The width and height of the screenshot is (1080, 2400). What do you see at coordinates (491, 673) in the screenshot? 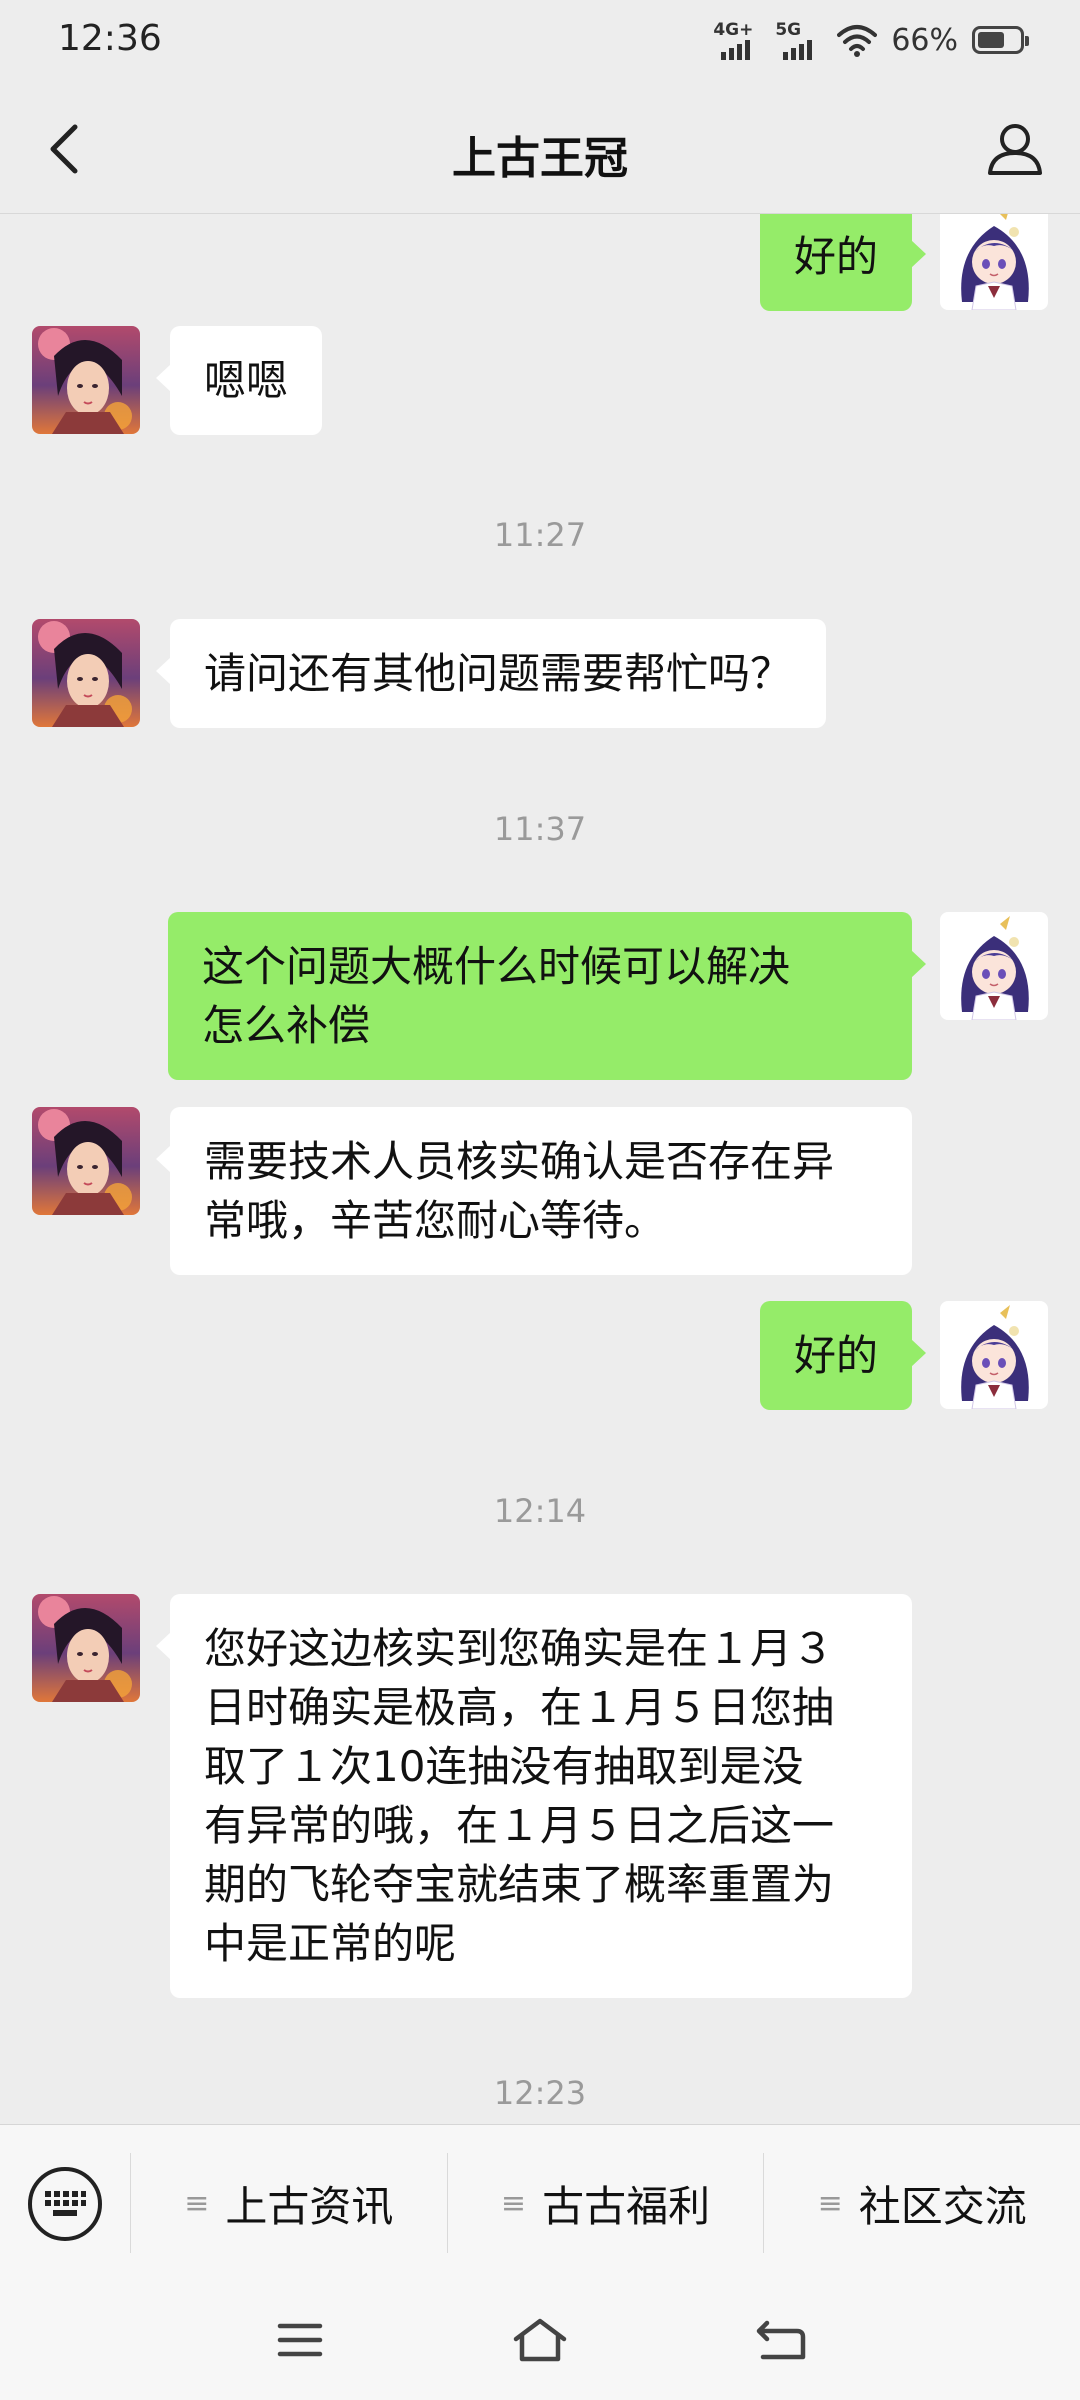
I see `message-bubble: 请问还有其他问题需要帮忙吗？` at bounding box center [491, 673].